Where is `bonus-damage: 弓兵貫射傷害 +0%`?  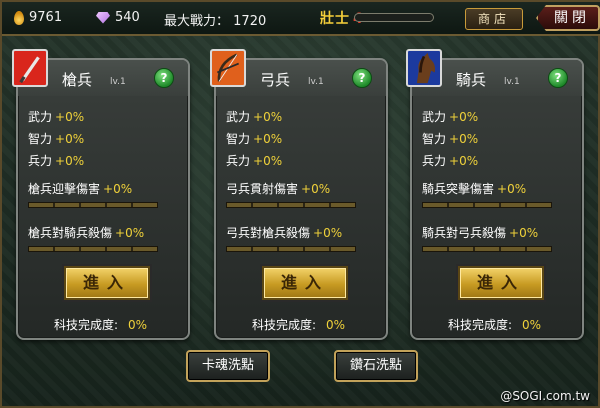
bonus-damage: 弓兵貫射傷害 +0% is located at coordinates (278, 189).